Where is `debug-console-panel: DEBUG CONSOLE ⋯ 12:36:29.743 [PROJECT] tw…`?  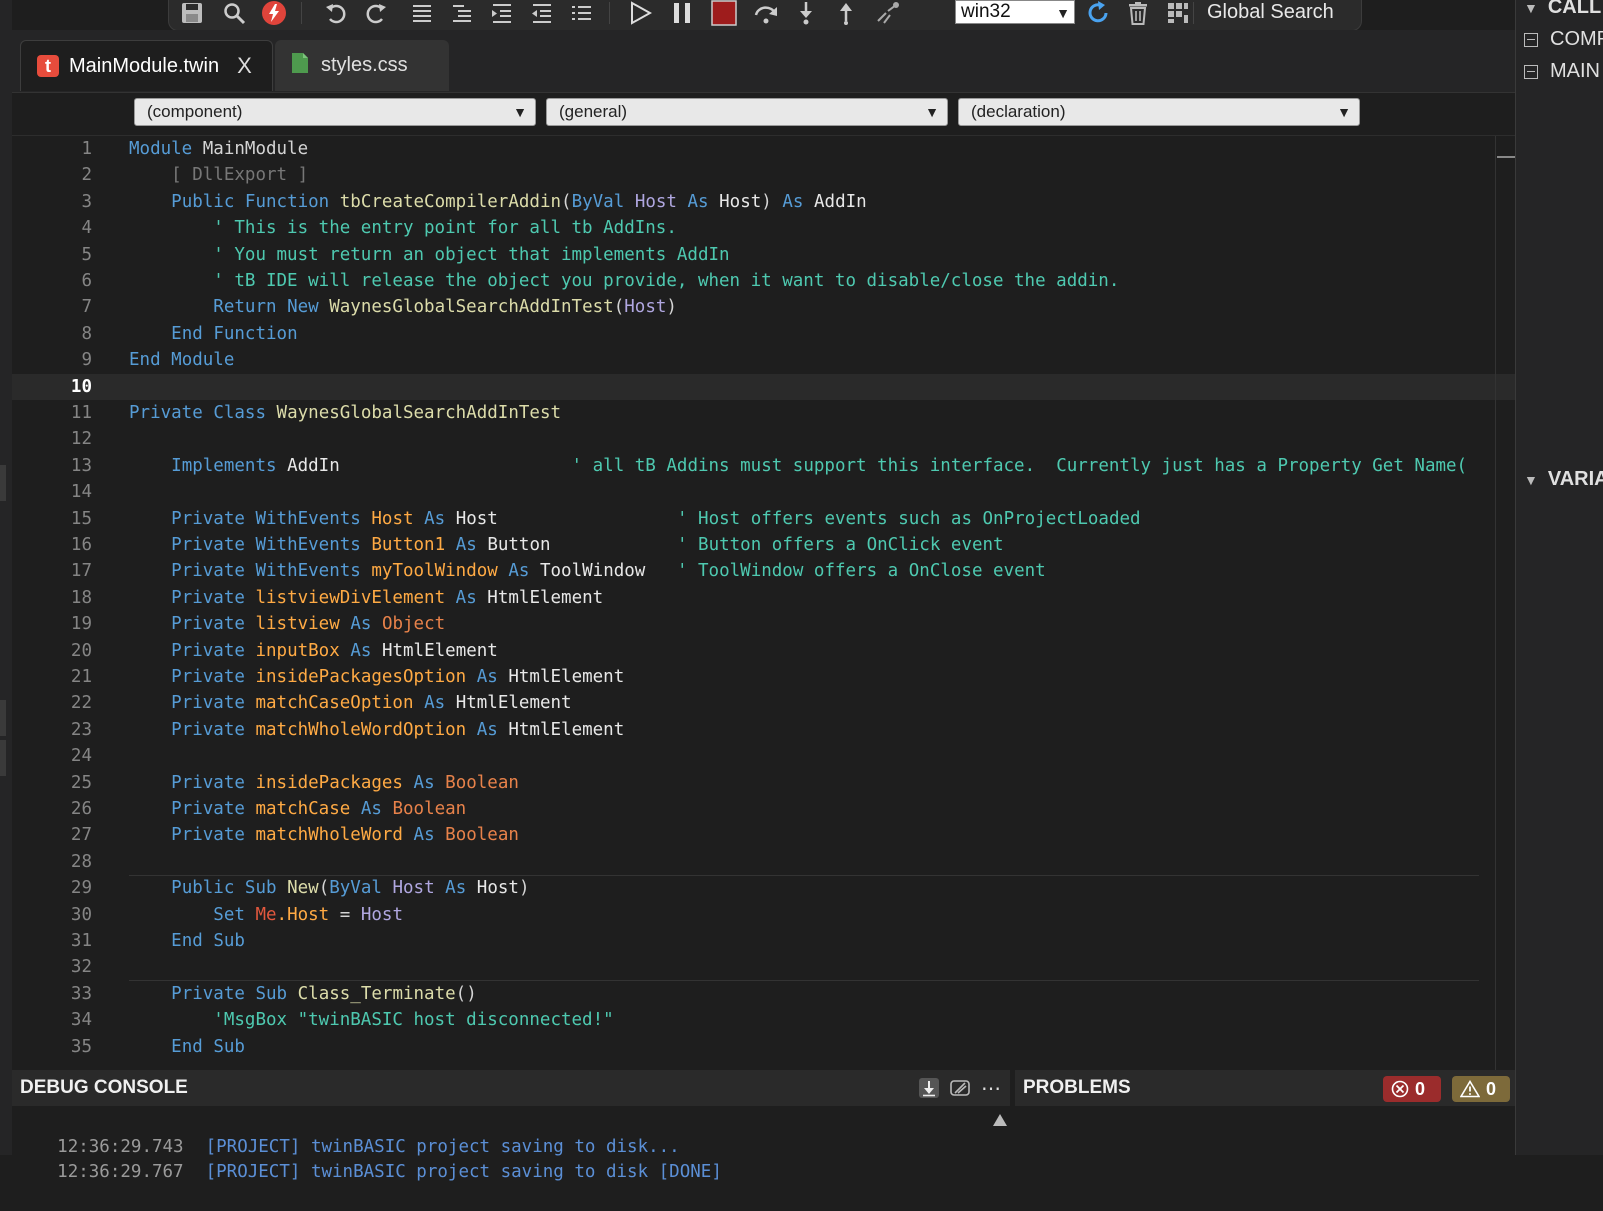
debug-console-panel: DEBUG CONSOLE ⋯ 12:36:29.743 [PROJECT] tw… is located at coordinates (511, 1126).